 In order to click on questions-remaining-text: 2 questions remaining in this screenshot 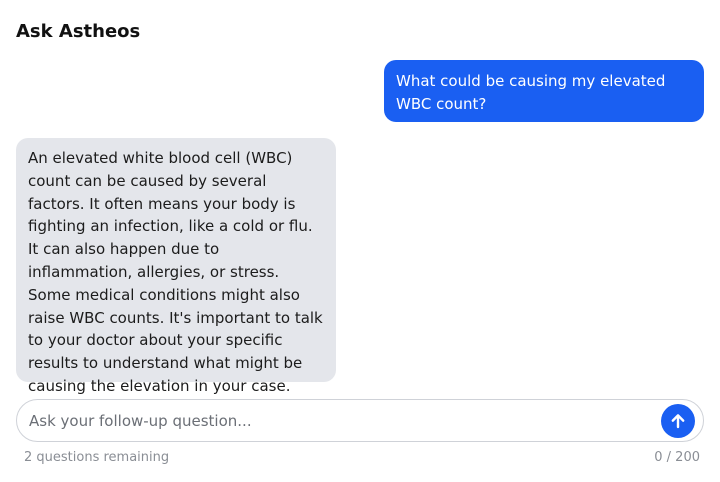, I will do `click(97, 457)`.